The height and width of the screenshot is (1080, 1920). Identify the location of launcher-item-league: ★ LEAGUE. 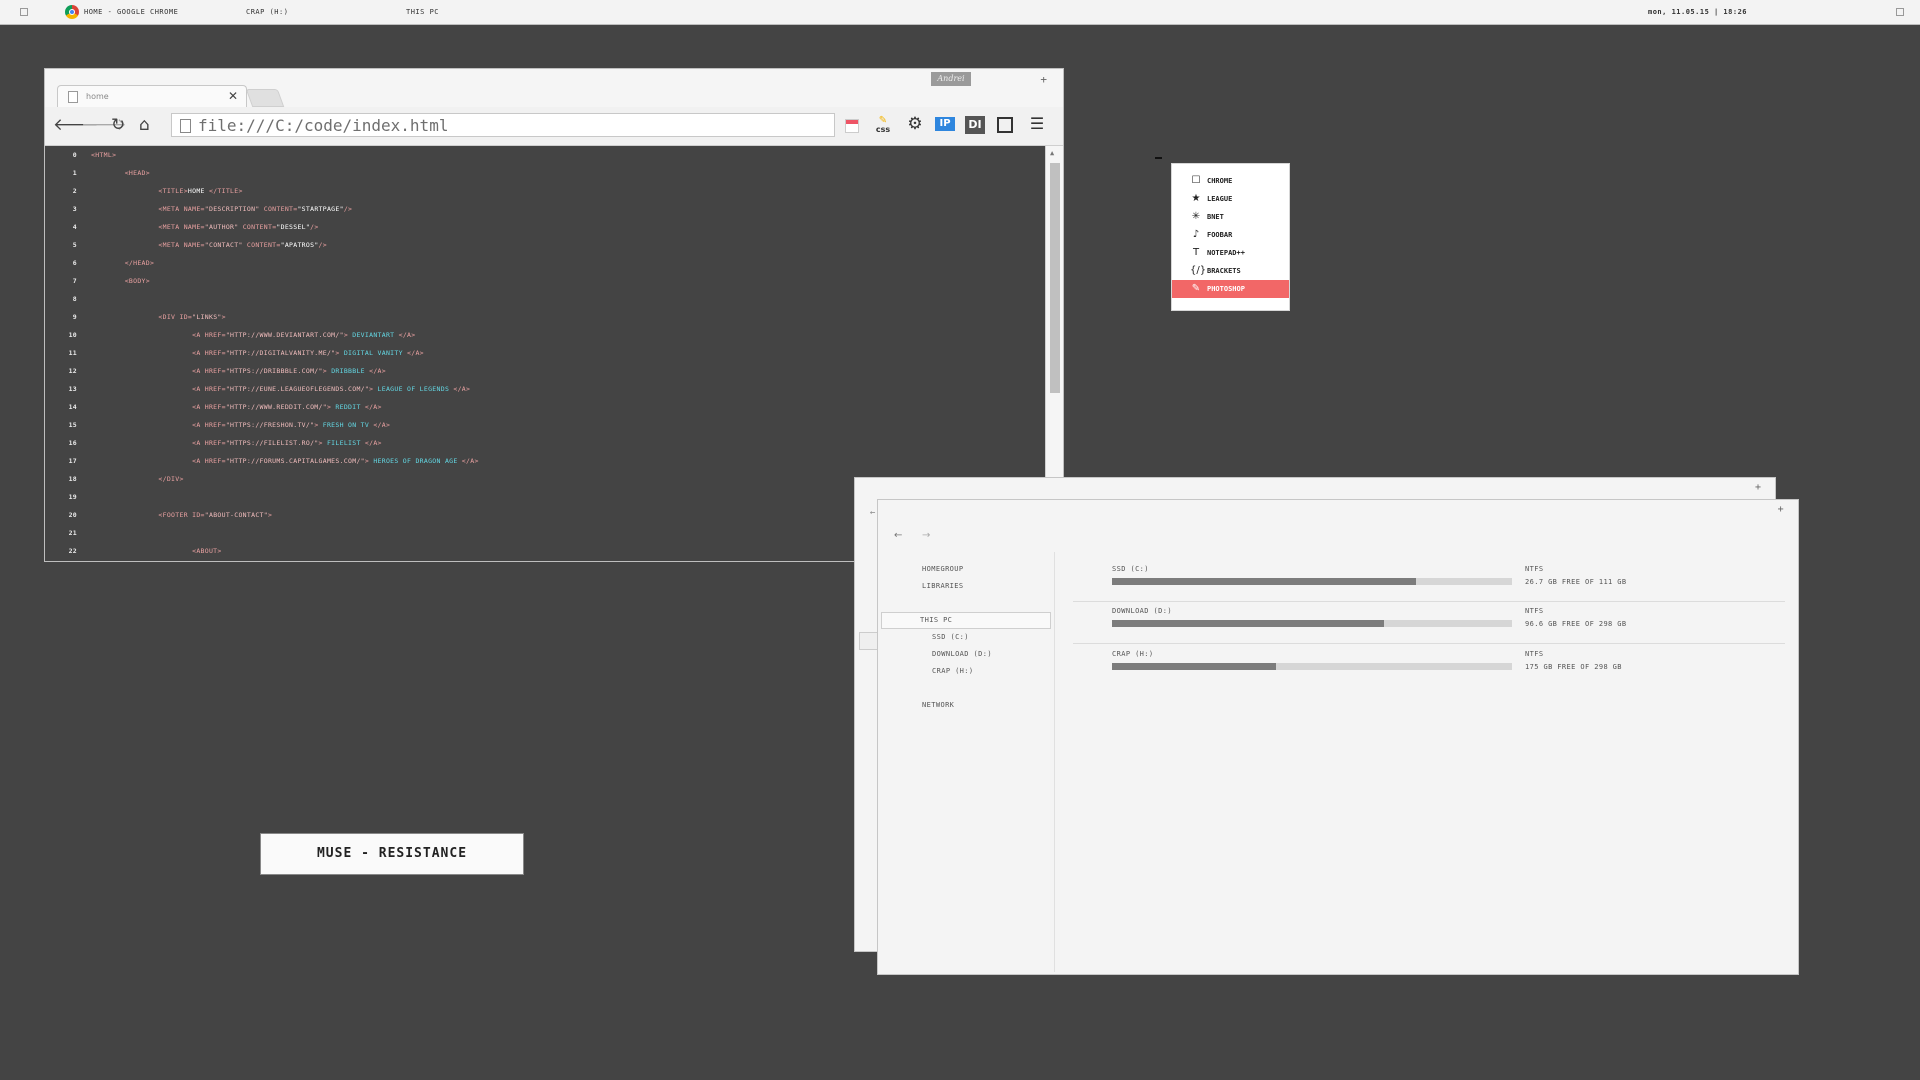
(1230, 199).